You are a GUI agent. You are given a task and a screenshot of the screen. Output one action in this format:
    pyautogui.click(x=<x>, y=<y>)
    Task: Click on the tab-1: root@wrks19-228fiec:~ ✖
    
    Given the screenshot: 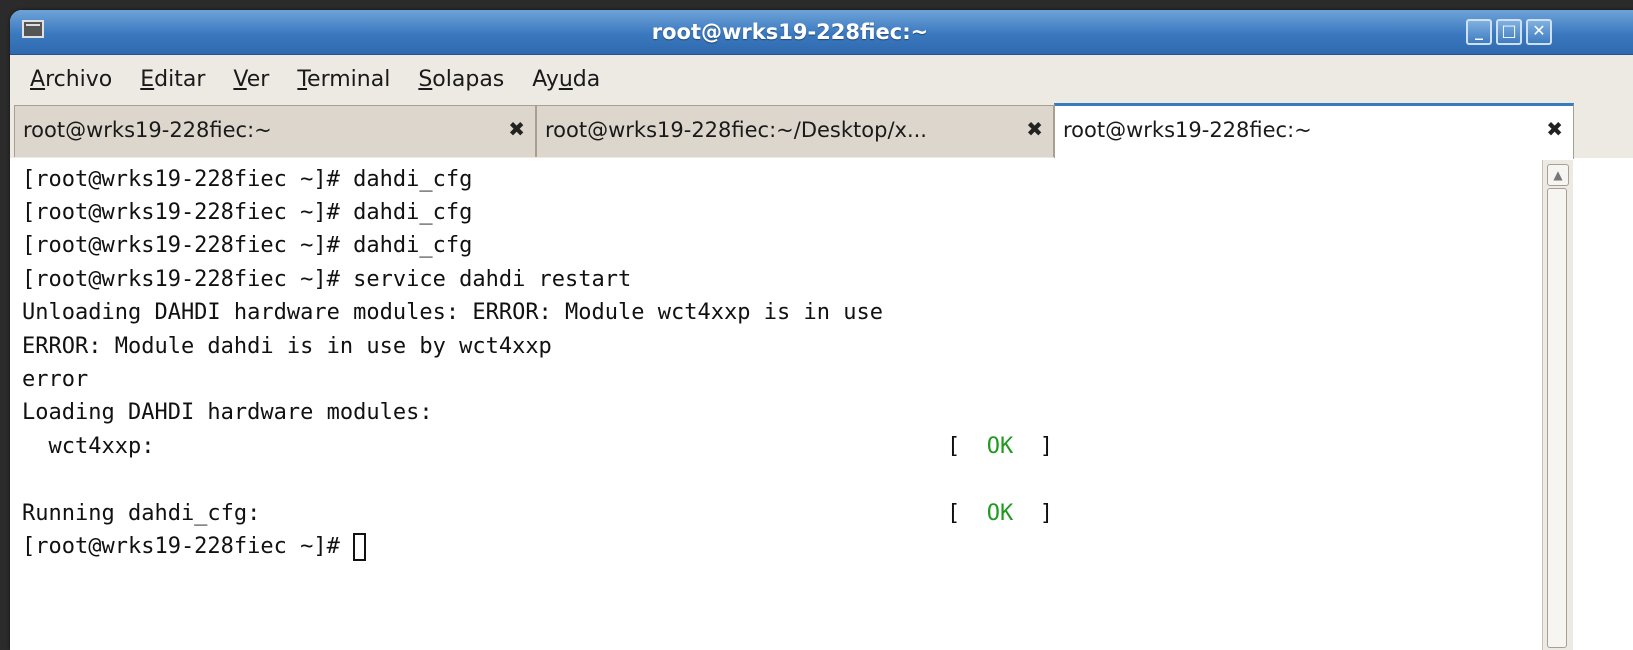 What is the action you would take?
    pyautogui.click(x=275, y=131)
    